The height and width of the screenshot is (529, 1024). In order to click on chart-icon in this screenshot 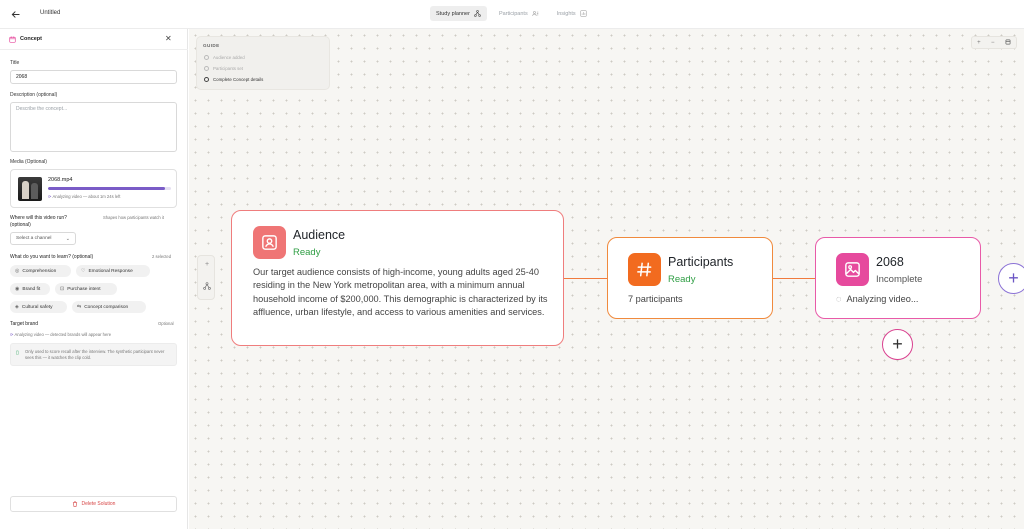, I will do `click(583, 13)`.